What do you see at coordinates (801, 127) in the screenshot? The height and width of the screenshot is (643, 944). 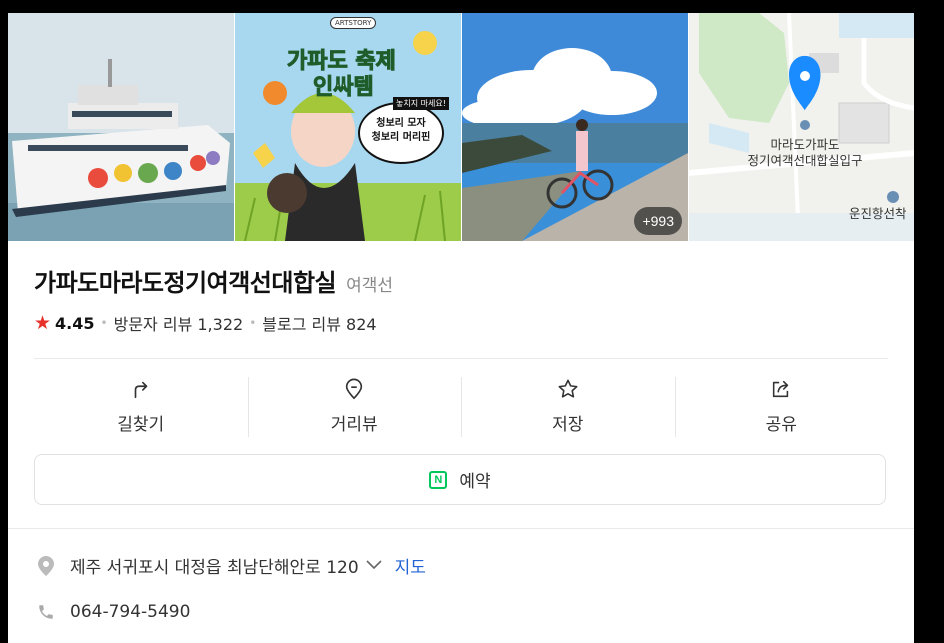 I see `photo-map: 마라도가파도 정기여객선대합실입구 운진항선착` at bounding box center [801, 127].